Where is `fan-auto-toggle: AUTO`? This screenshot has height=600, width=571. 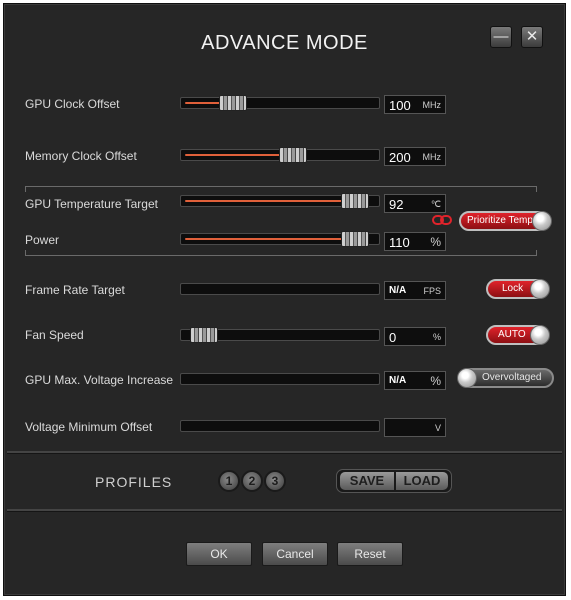
fan-auto-toggle: AUTO is located at coordinates (518, 335).